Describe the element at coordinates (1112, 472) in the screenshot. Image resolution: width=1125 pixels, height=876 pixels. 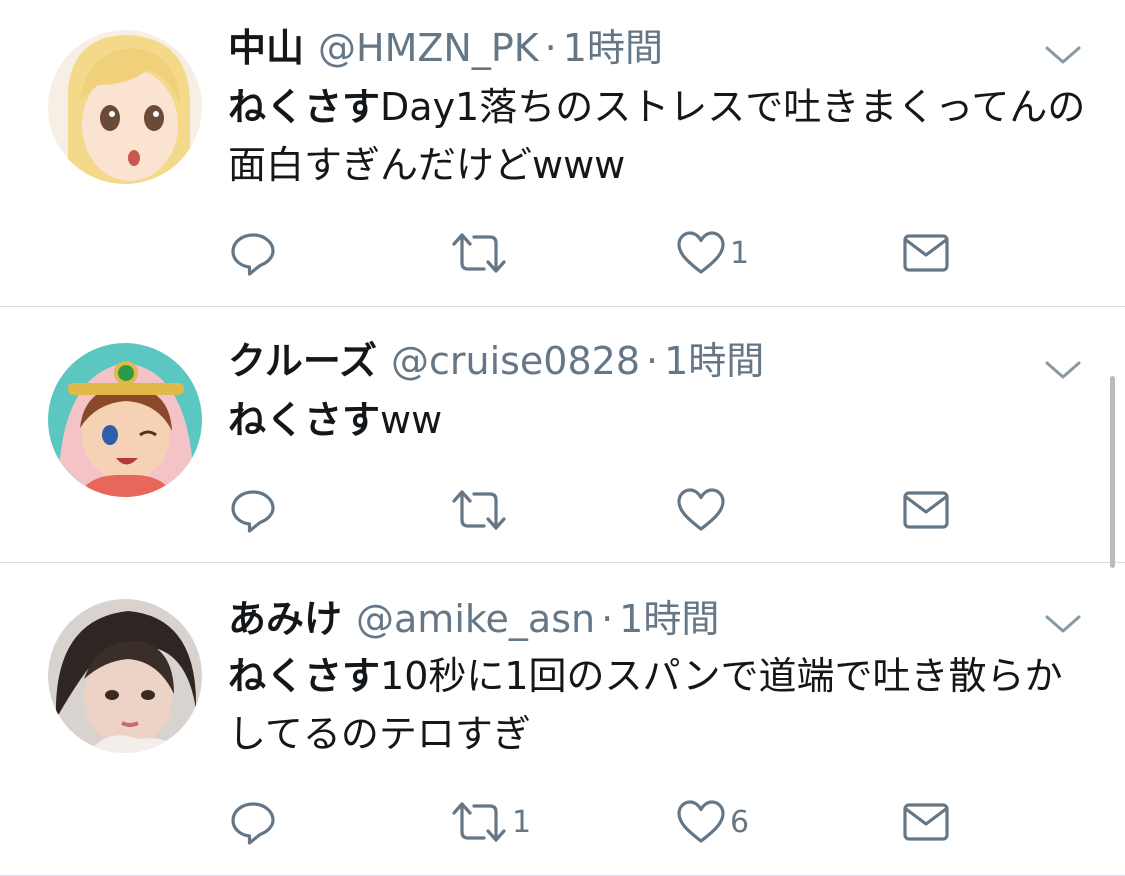
I see `scrollbar` at that location.